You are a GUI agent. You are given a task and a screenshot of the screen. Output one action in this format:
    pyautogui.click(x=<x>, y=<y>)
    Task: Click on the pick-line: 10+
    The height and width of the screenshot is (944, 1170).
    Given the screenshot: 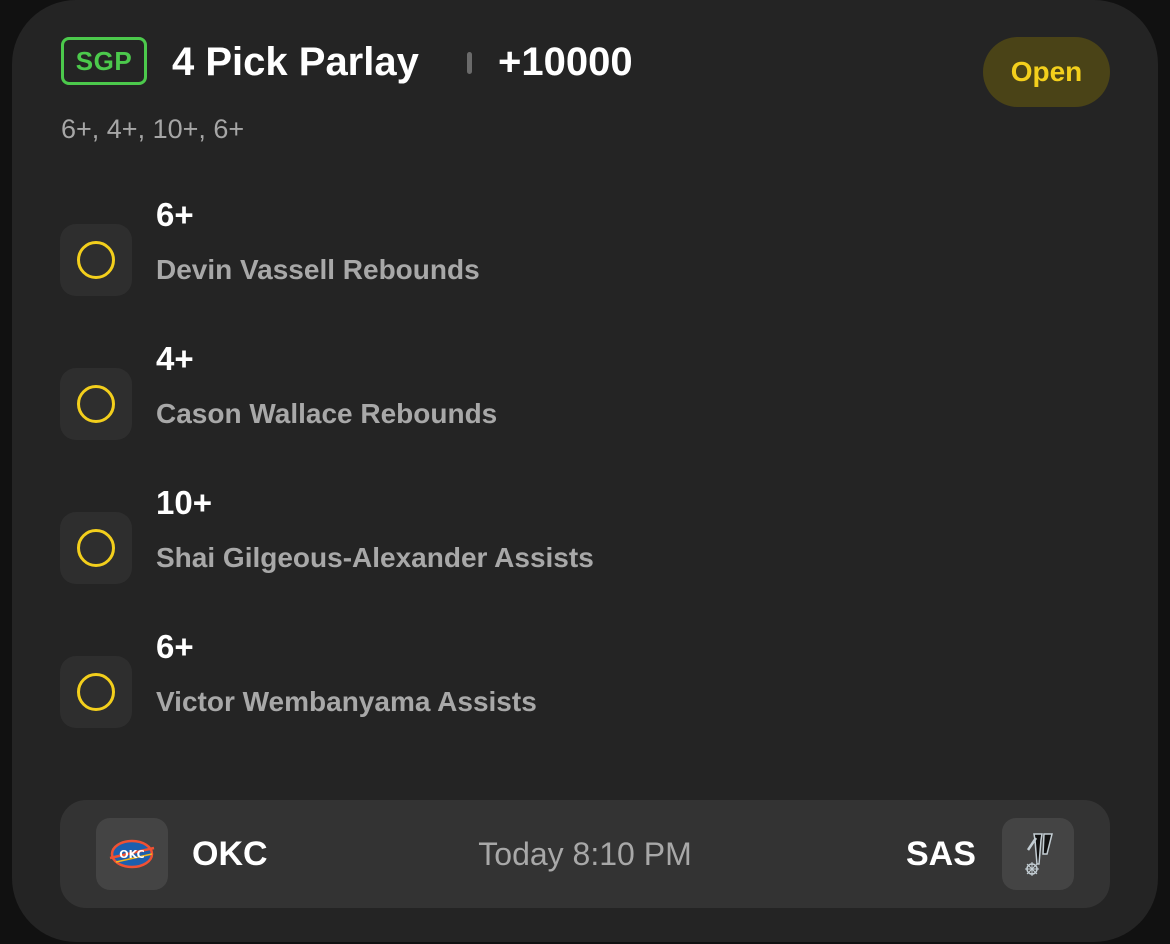 What is the action you would take?
    pyautogui.click(x=184, y=502)
    